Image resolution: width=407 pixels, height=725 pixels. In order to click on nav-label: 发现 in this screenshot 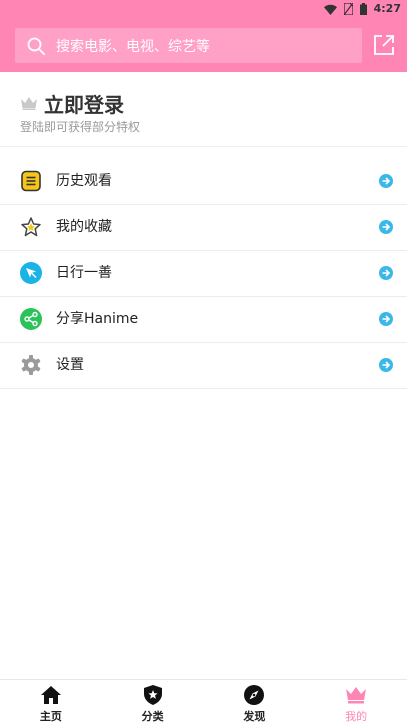, I will do `click(254, 716)`.